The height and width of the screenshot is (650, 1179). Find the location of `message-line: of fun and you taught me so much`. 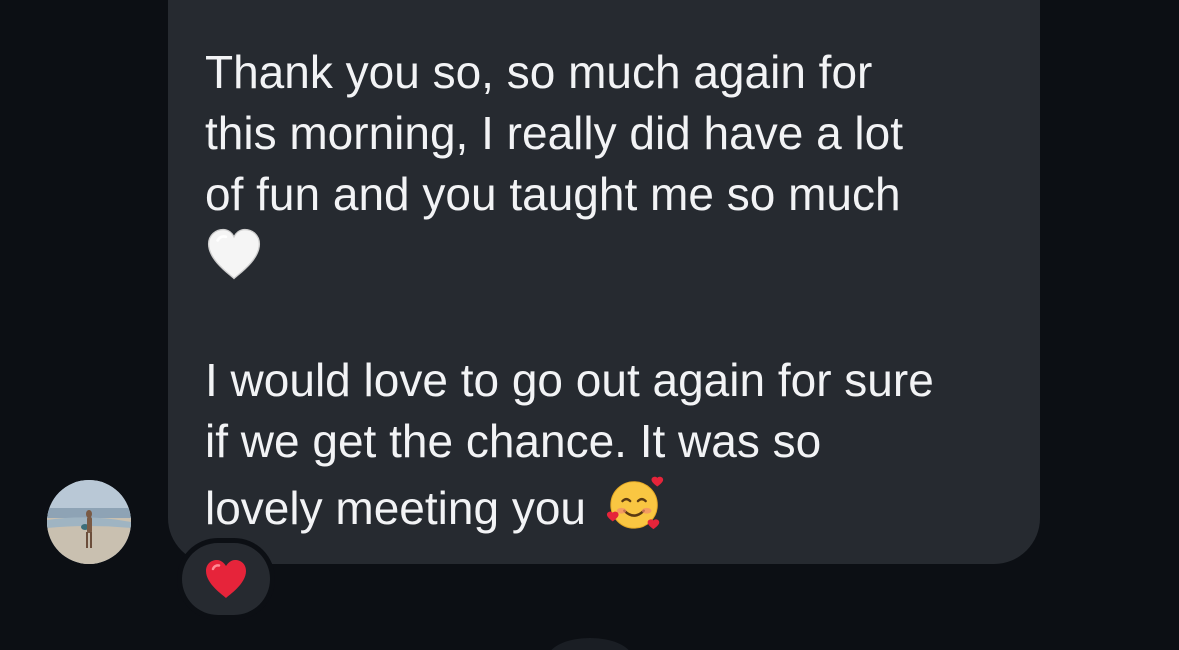

message-line: of fun and you taught me so much is located at coordinates (553, 194).